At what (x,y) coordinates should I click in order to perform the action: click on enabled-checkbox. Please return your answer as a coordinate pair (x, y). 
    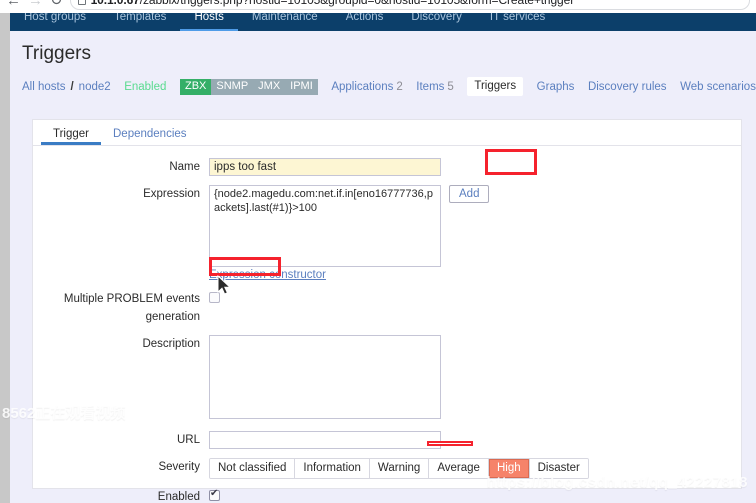
    Looking at the image, I should click on (214, 495).